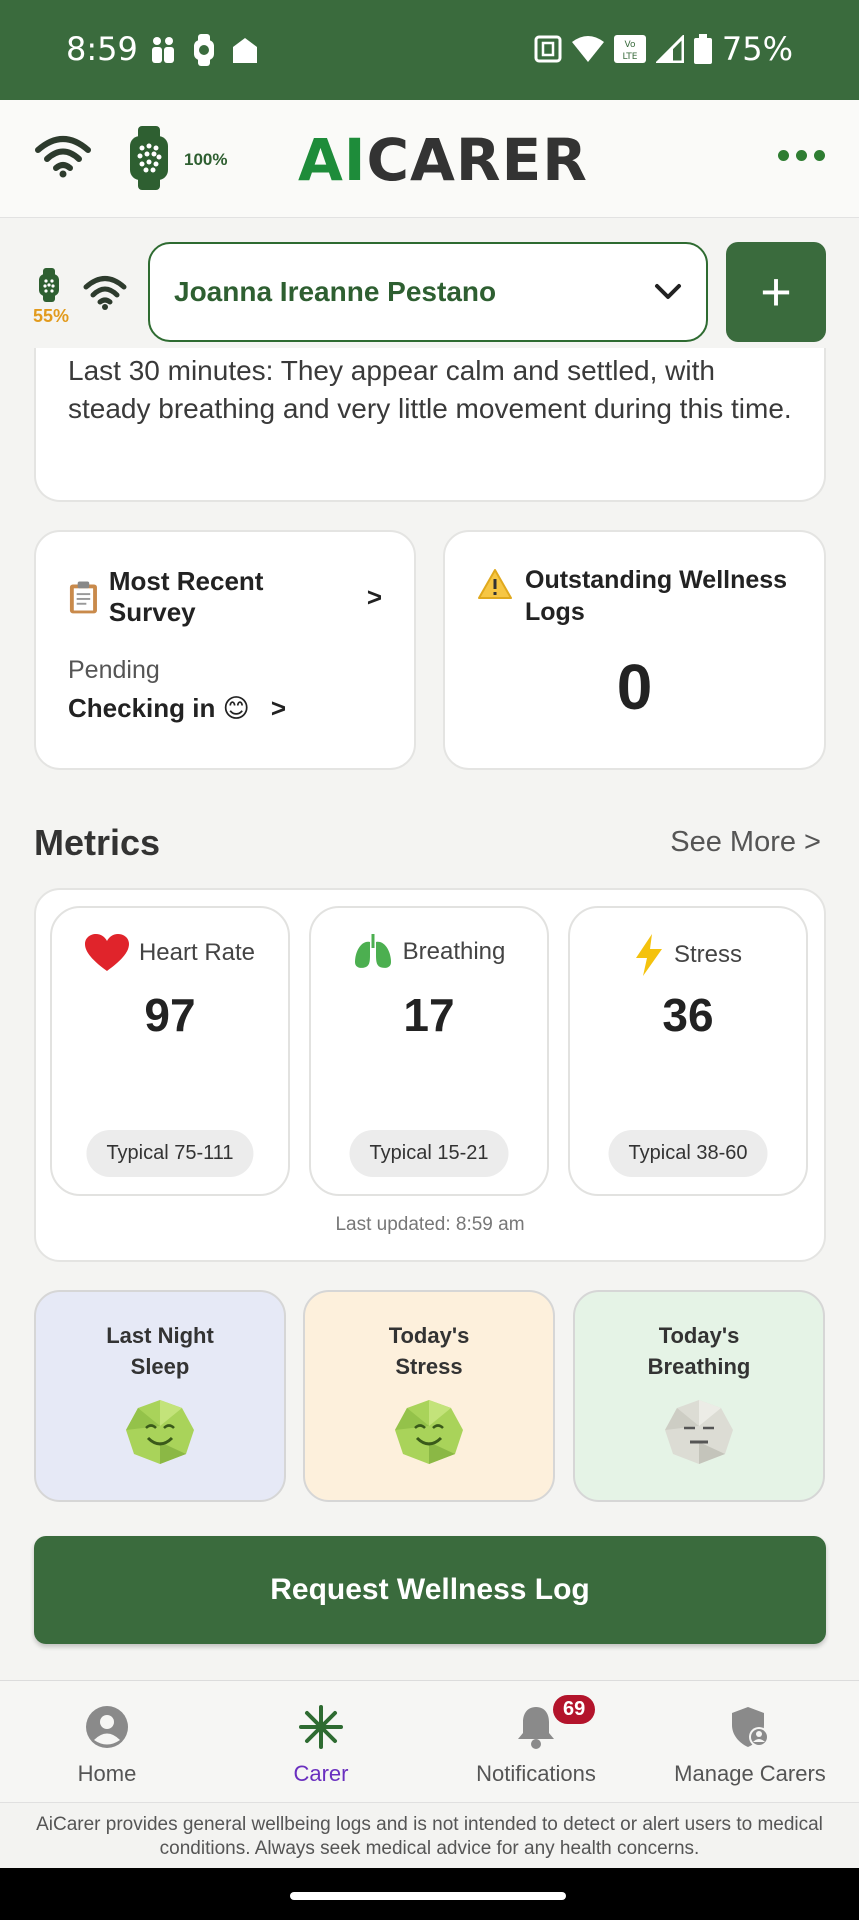 The height and width of the screenshot is (1920, 859). Describe the element at coordinates (574, 1709) in the screenshot. I see `notifications-badge: 69` at that location.